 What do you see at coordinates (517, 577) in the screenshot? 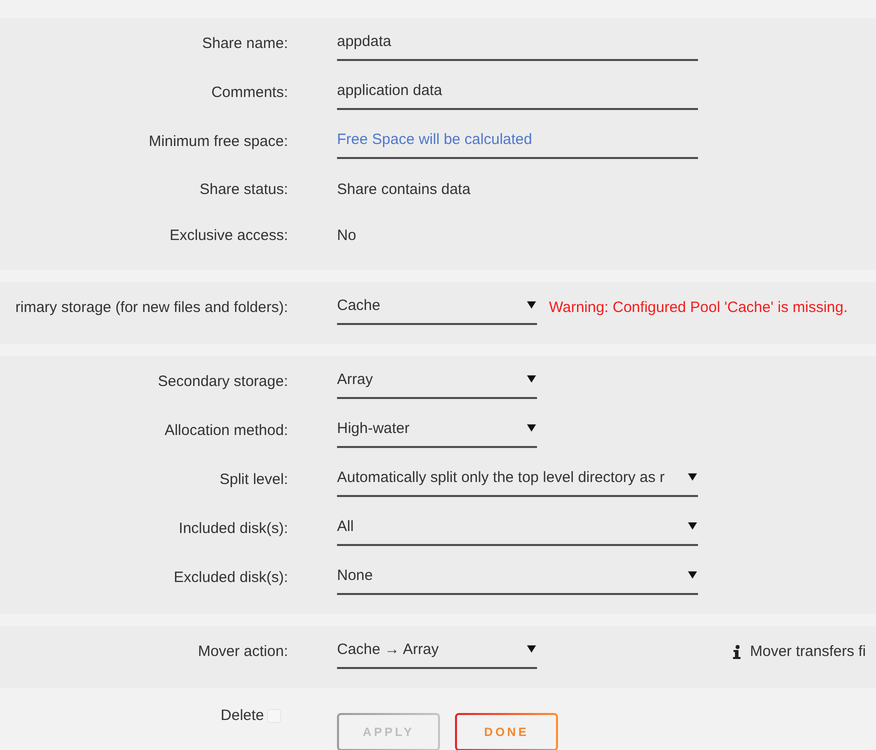
I see `dropdown: None` at bounding box center [517, 577].